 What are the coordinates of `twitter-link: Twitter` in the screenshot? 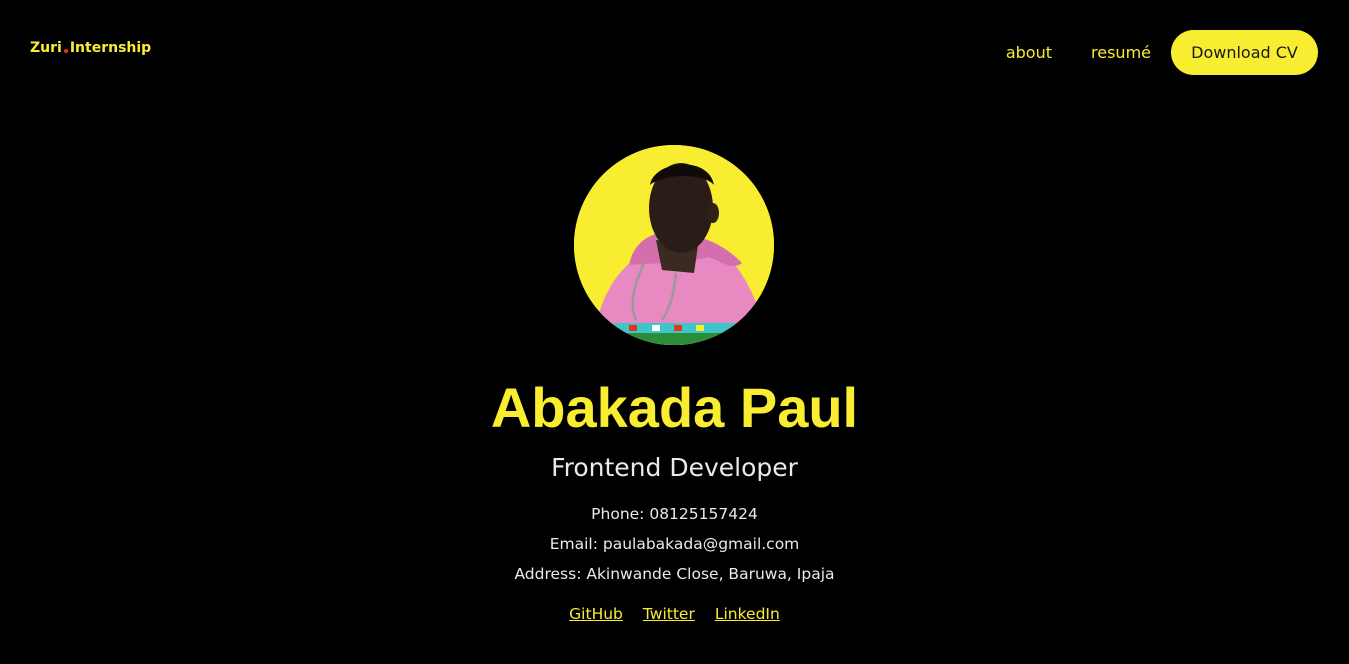 It's located at (669, 614).